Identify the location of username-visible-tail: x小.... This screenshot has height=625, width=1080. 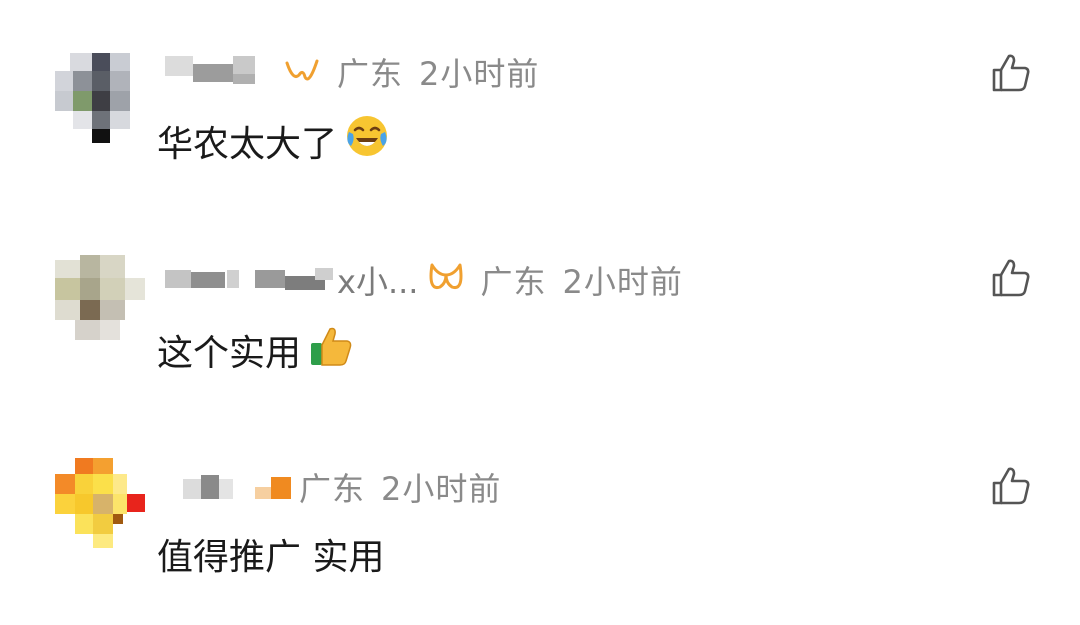
(377, 280).